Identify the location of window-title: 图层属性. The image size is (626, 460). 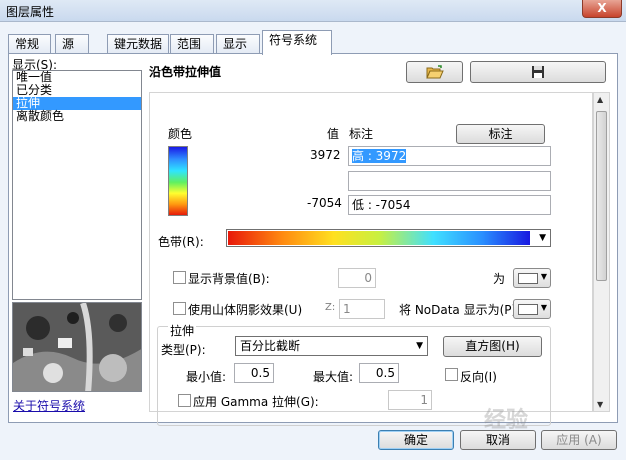
(30, 12).